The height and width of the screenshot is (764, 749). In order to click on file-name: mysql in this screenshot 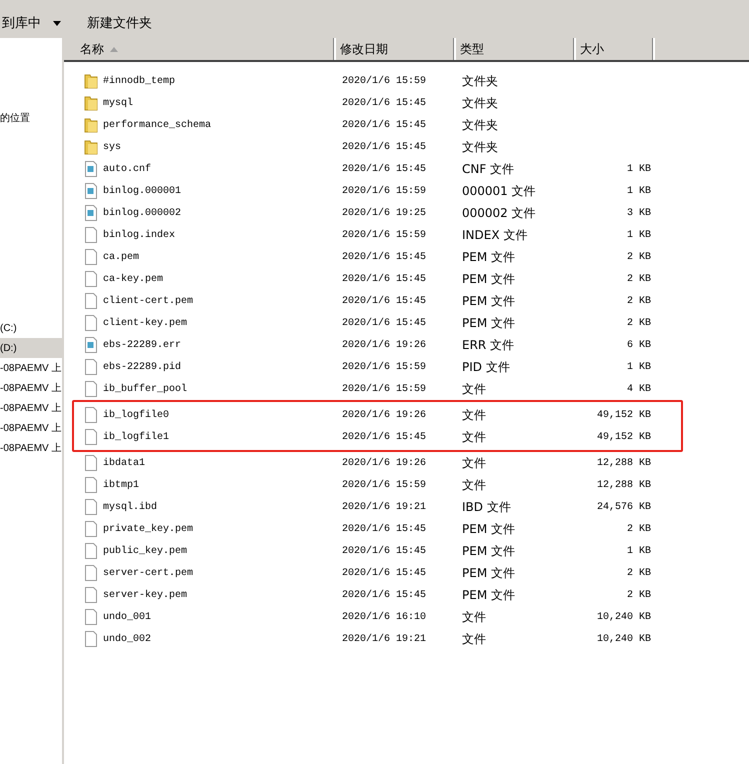, I will do `click(118, 103)`.